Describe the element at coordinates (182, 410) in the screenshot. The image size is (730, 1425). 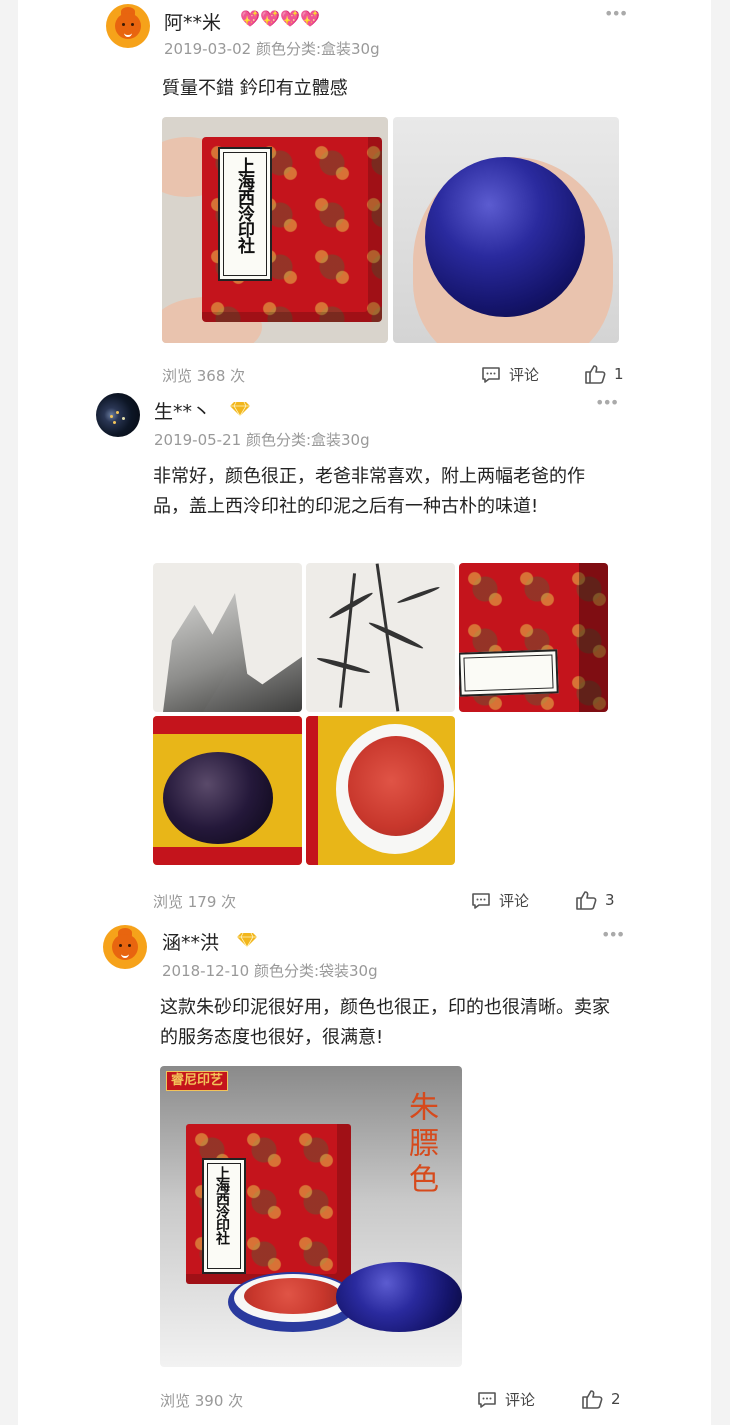
I see `reviewer-name: 生**丶` at that location.